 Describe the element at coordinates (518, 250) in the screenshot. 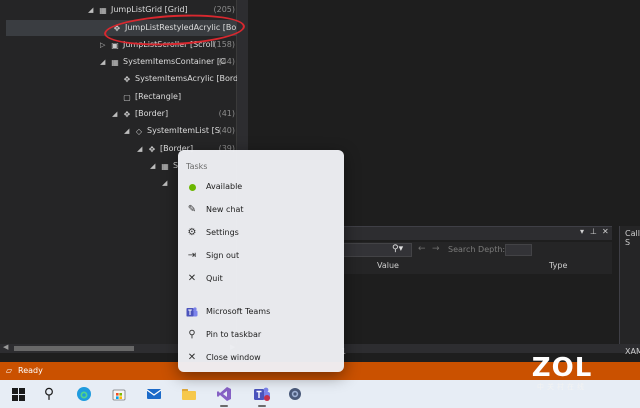

I see `search-depth-select` at that location.